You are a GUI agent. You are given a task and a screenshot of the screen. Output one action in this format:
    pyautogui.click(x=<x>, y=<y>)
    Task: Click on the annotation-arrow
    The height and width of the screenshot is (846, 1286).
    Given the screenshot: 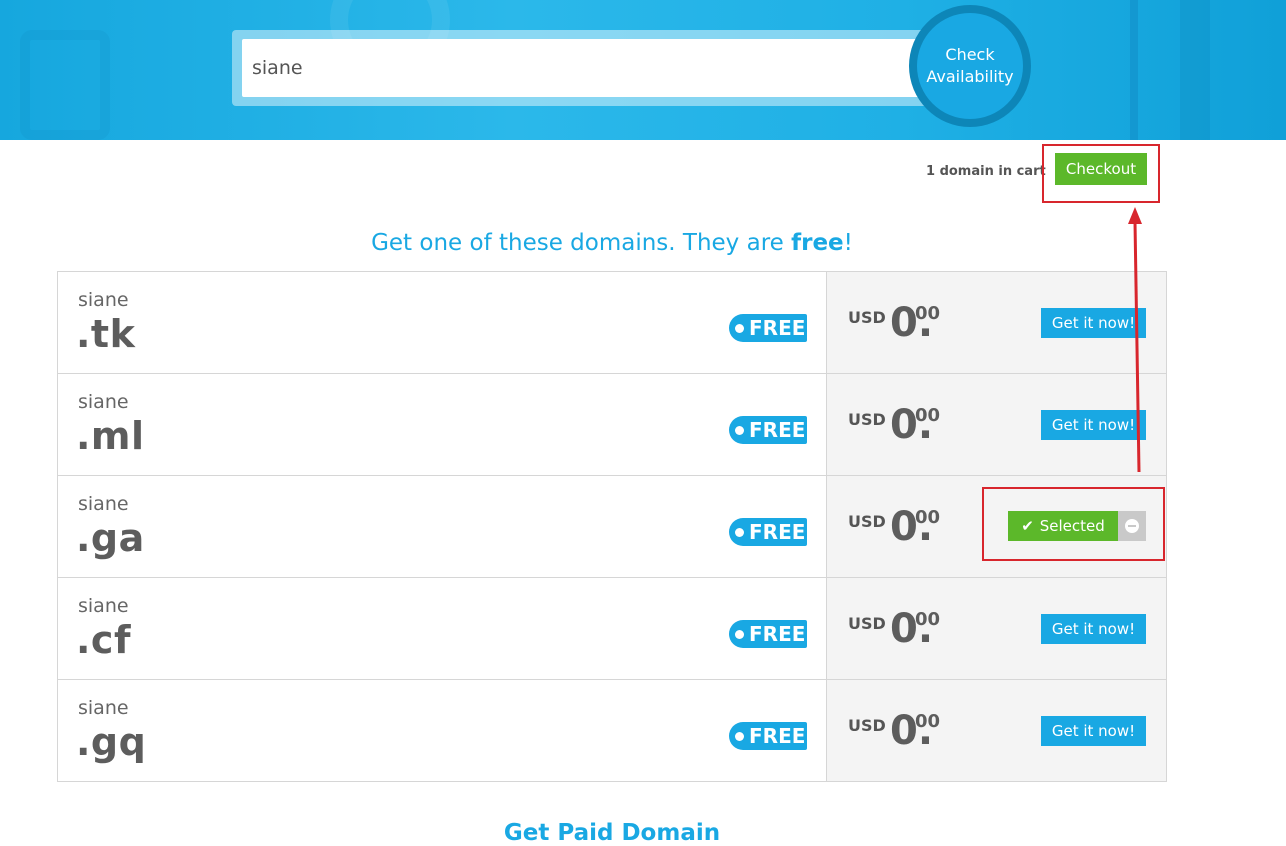 What is the action you would take?
    pyautogui.click(x=1135, y=340)
    